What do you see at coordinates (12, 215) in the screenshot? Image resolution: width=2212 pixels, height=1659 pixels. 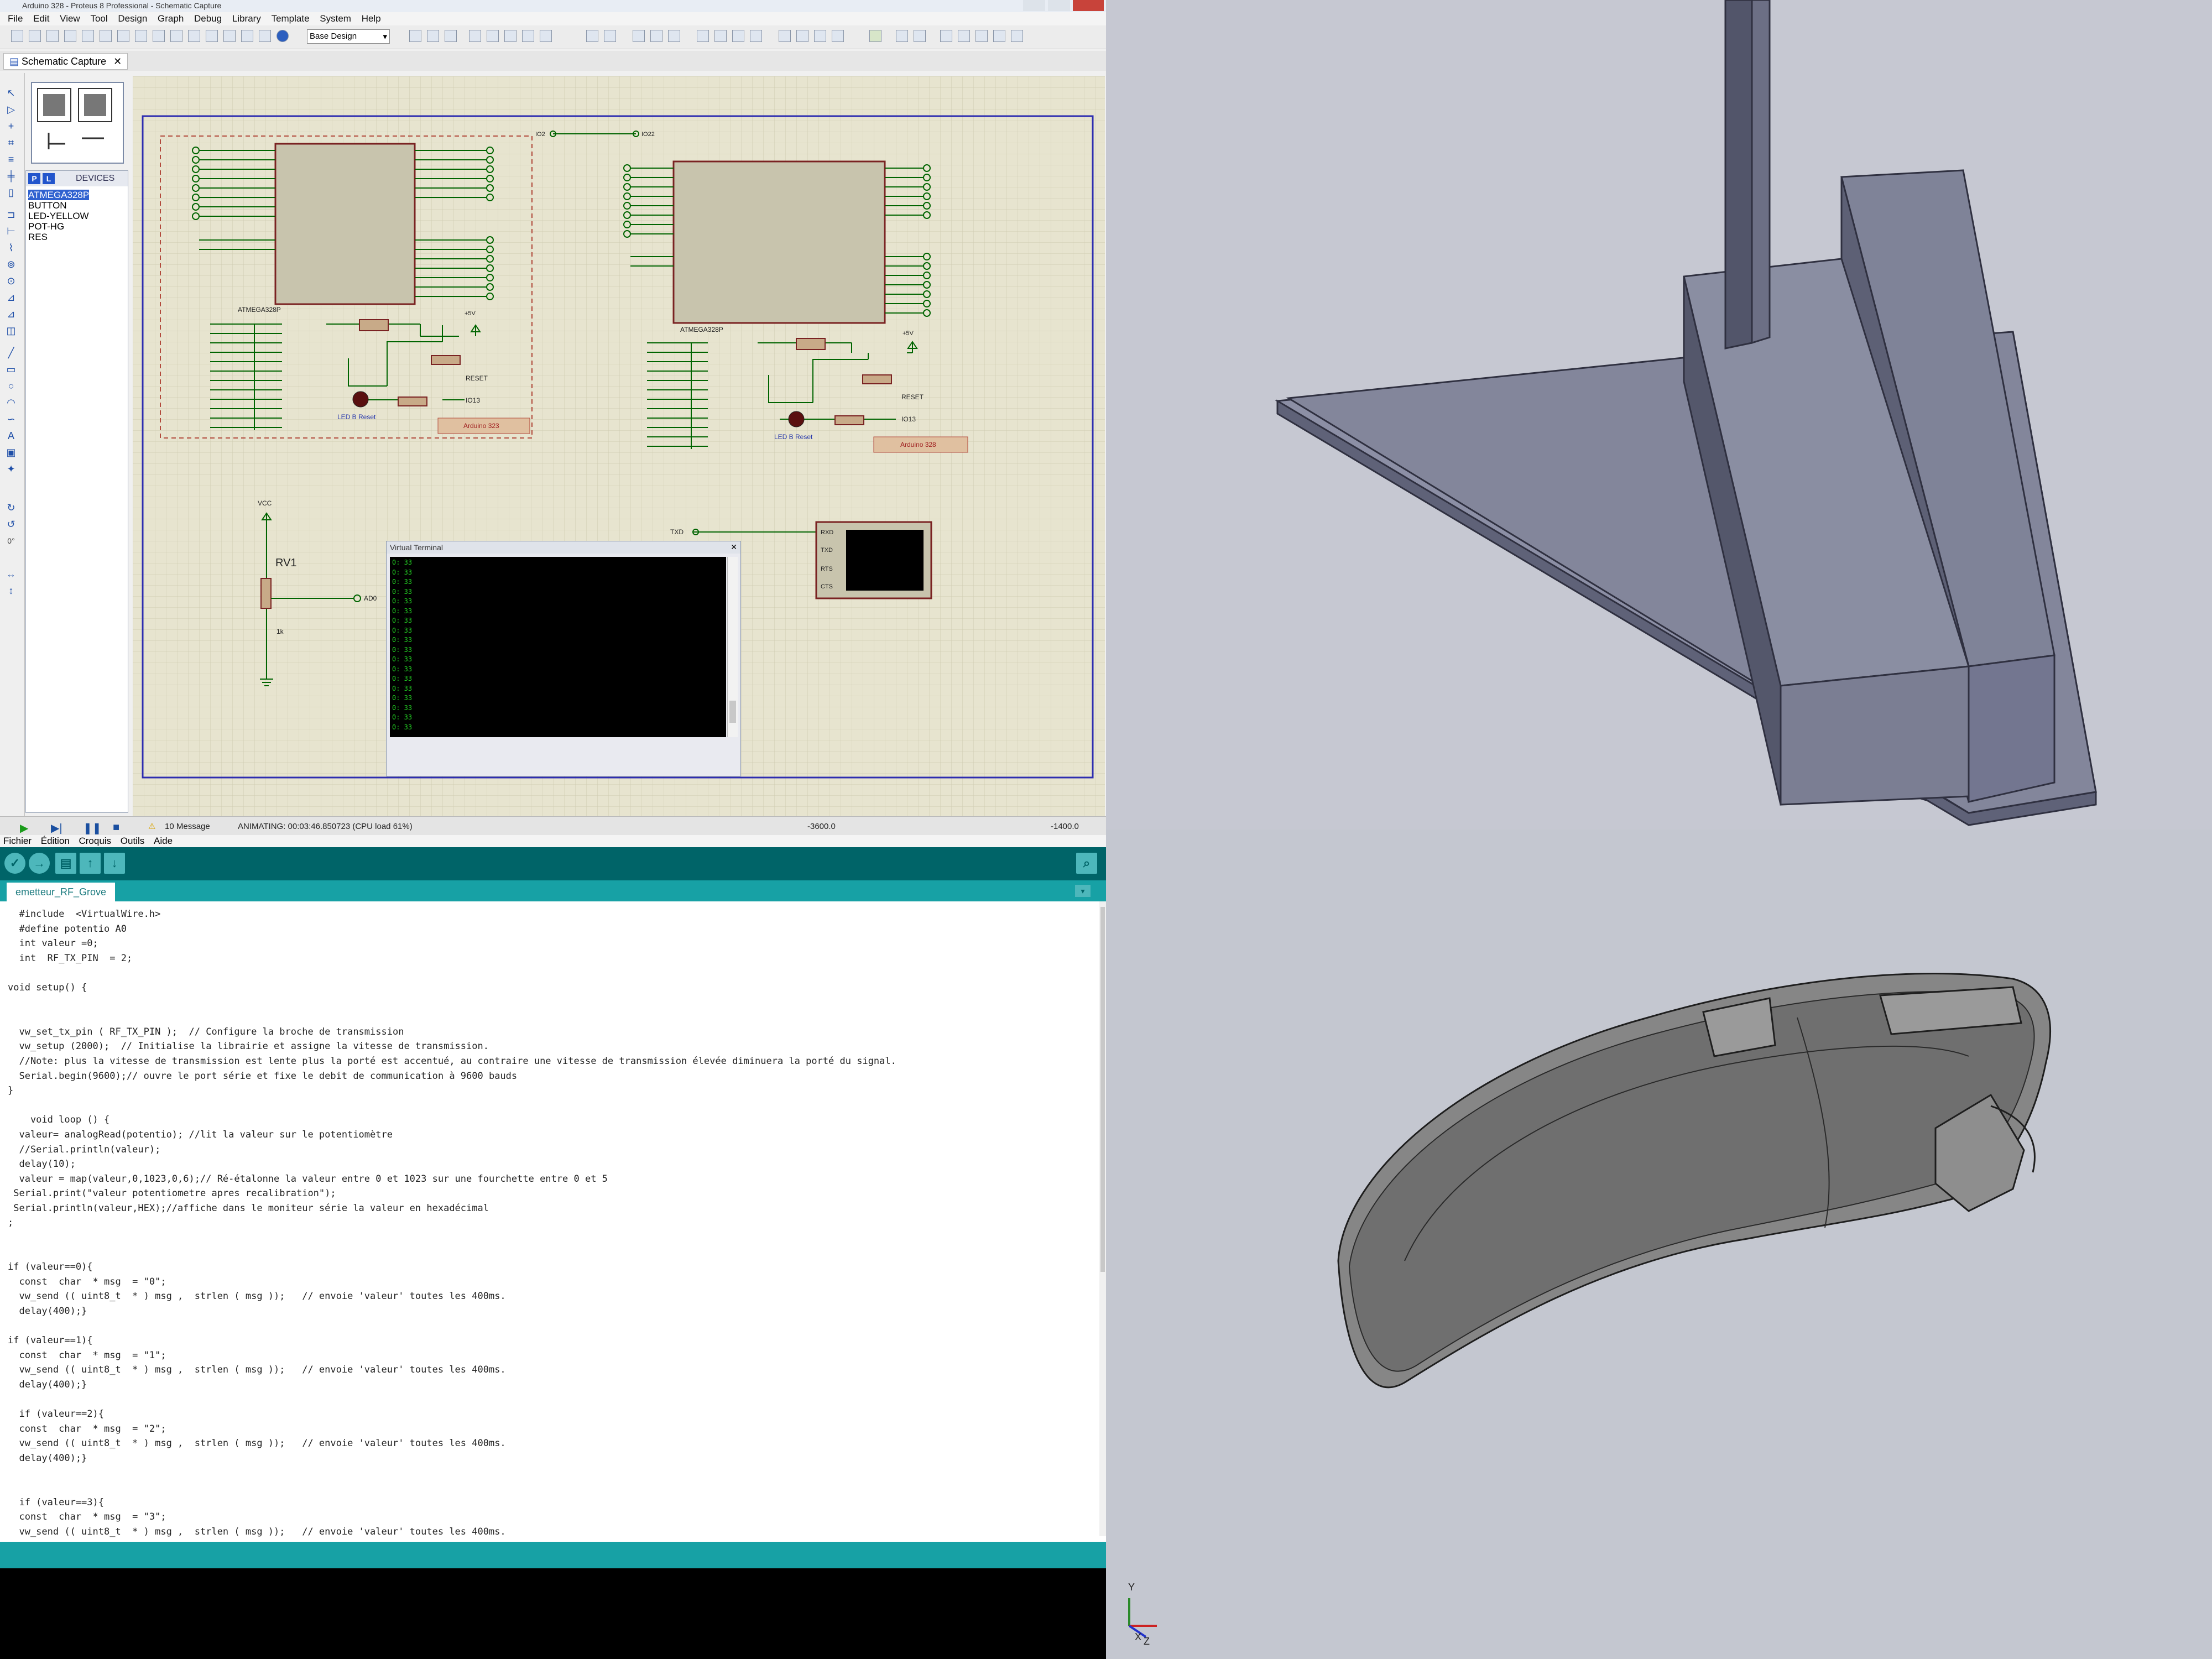 I see `terminals-icon: ⊐` at bounding box center [12, 215].